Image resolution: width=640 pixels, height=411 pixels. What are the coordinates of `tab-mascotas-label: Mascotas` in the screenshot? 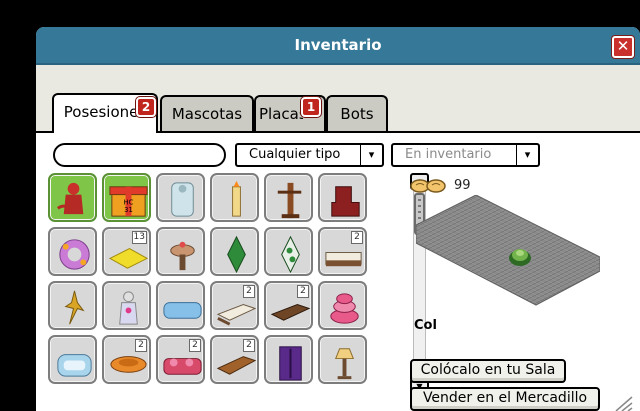 It's located at (207, 114).